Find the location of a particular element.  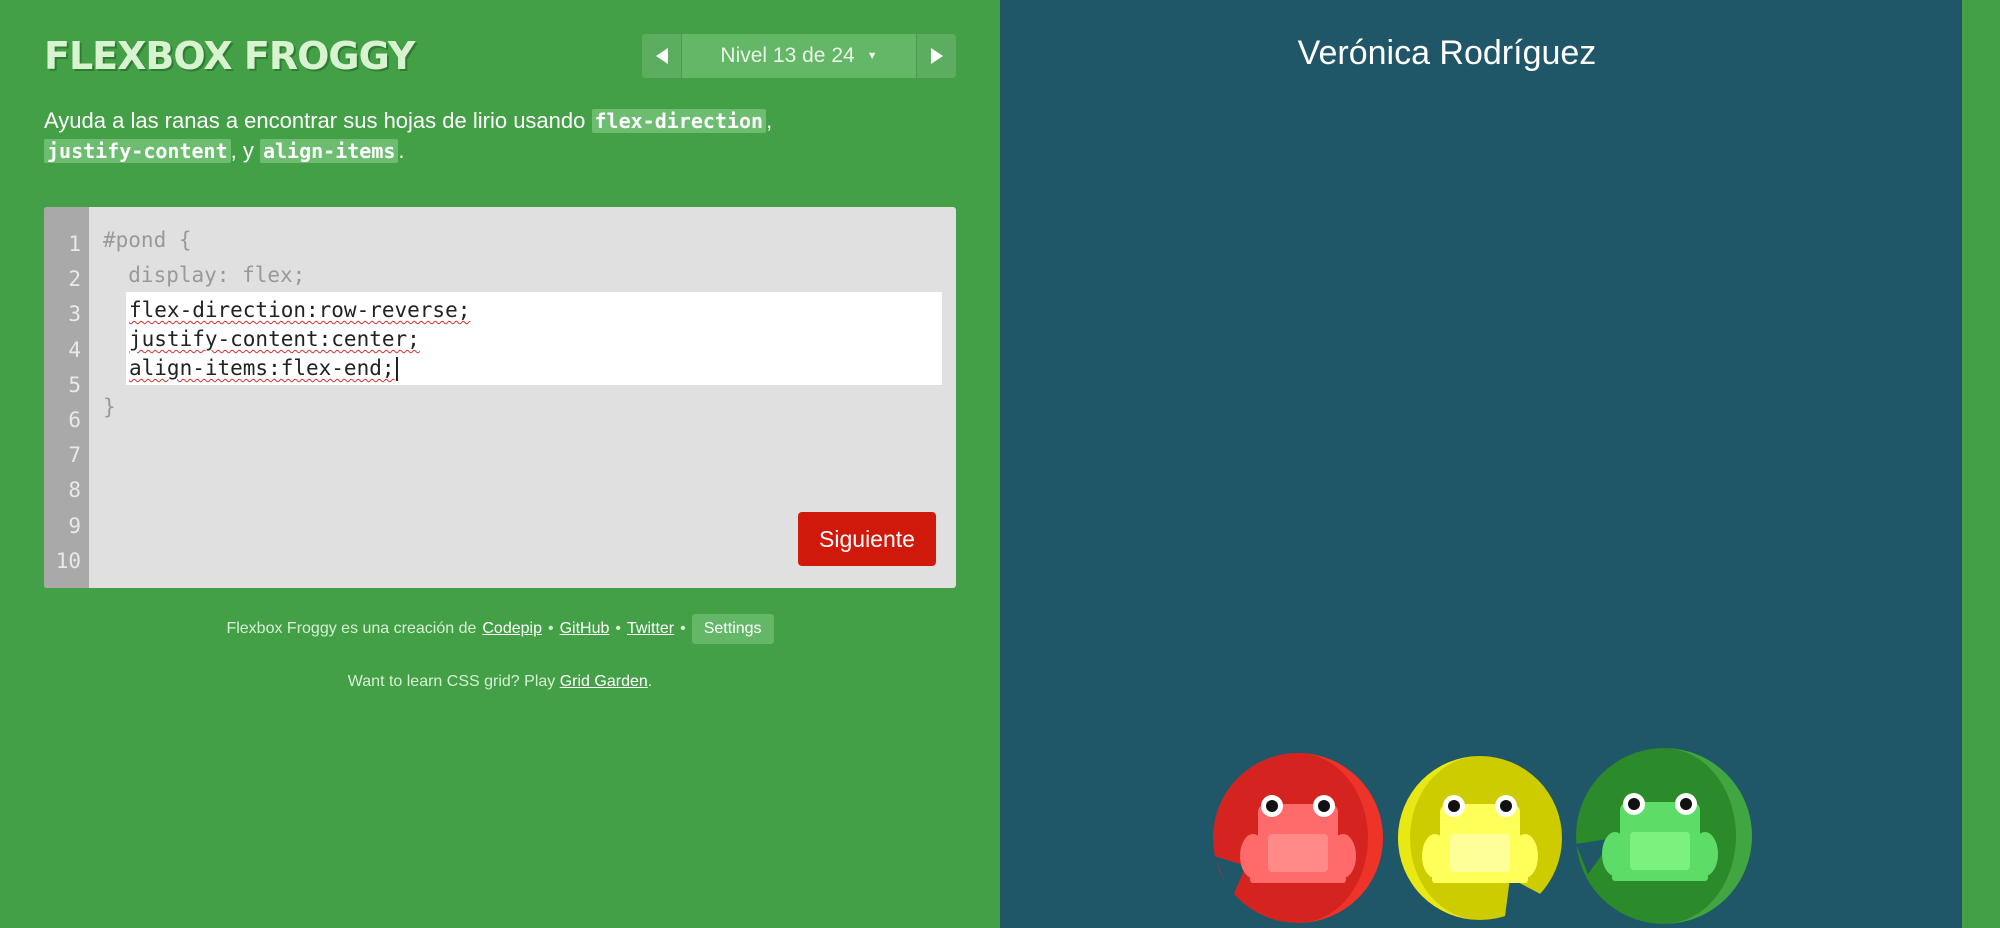

line-numbers: 1 2 3 4 5 6 7 8 9 10 is located at coordinates (66, 397).